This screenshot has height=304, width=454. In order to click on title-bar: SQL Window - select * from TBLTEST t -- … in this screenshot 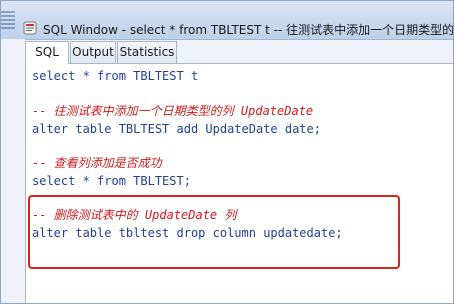, I will do `click(227, 20)`.